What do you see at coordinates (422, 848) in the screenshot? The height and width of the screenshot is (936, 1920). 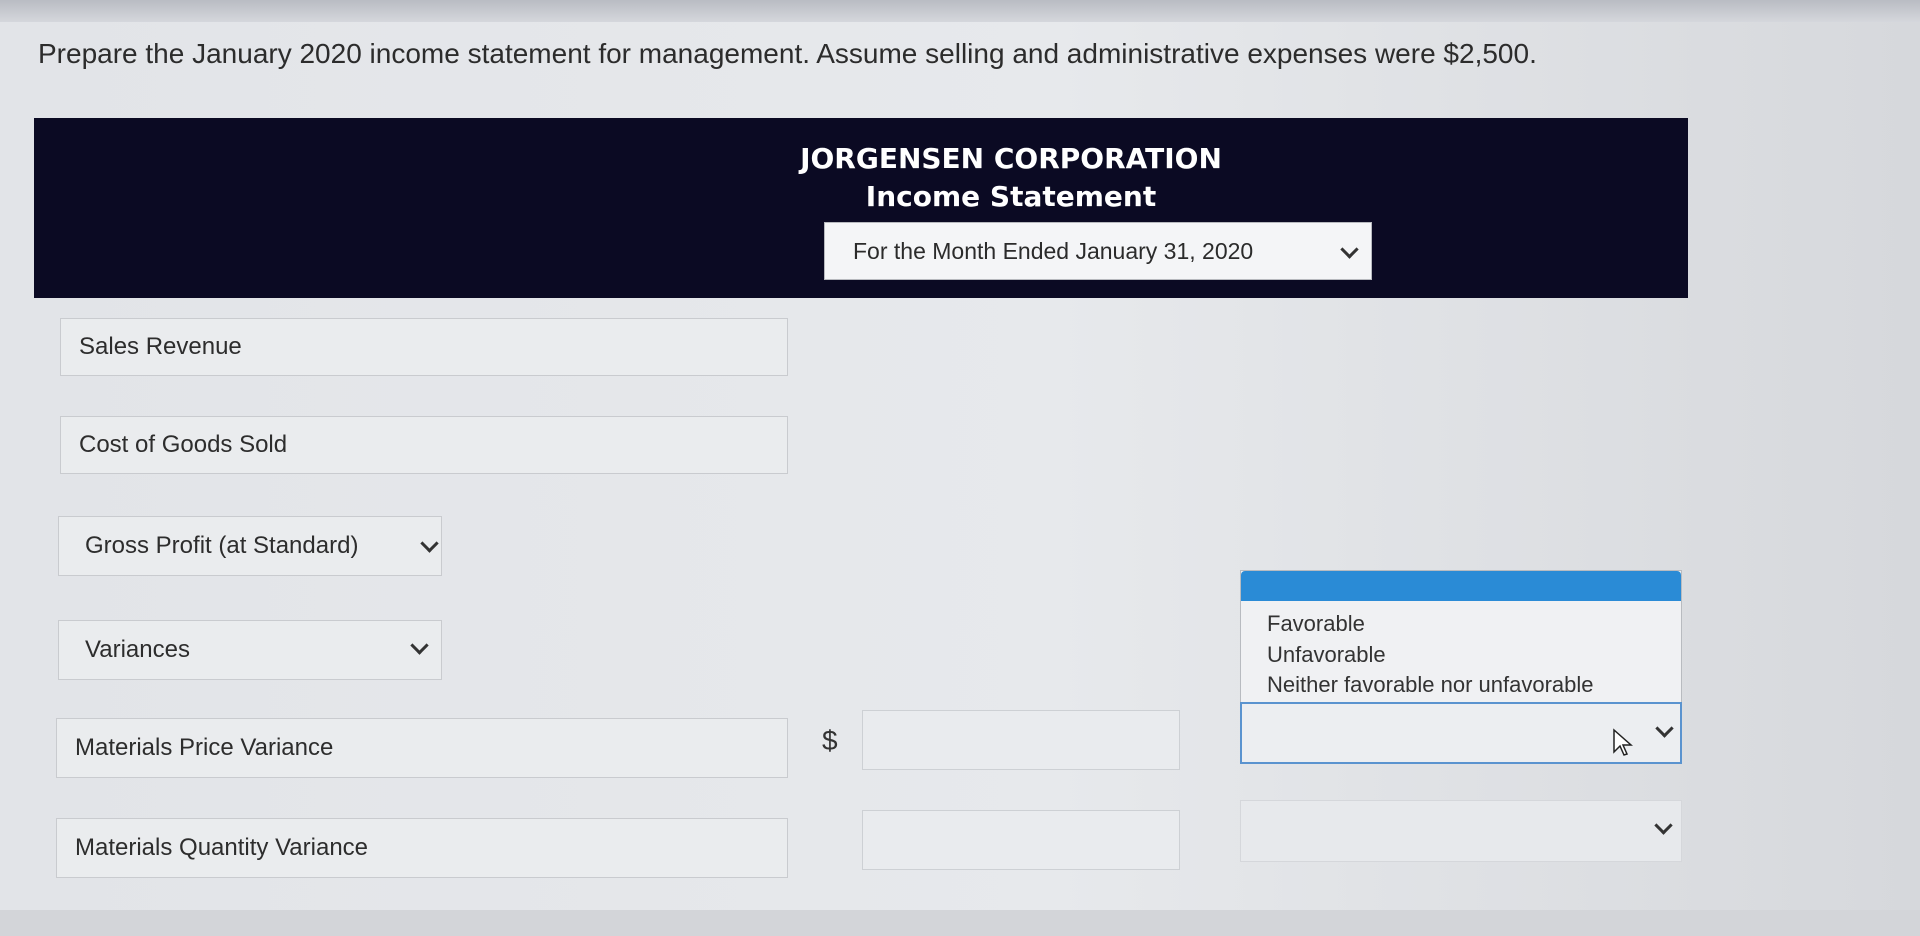 I see `materials-quantity-variance-field: Materials Quantity Variance` at bounding box center [422, 848].